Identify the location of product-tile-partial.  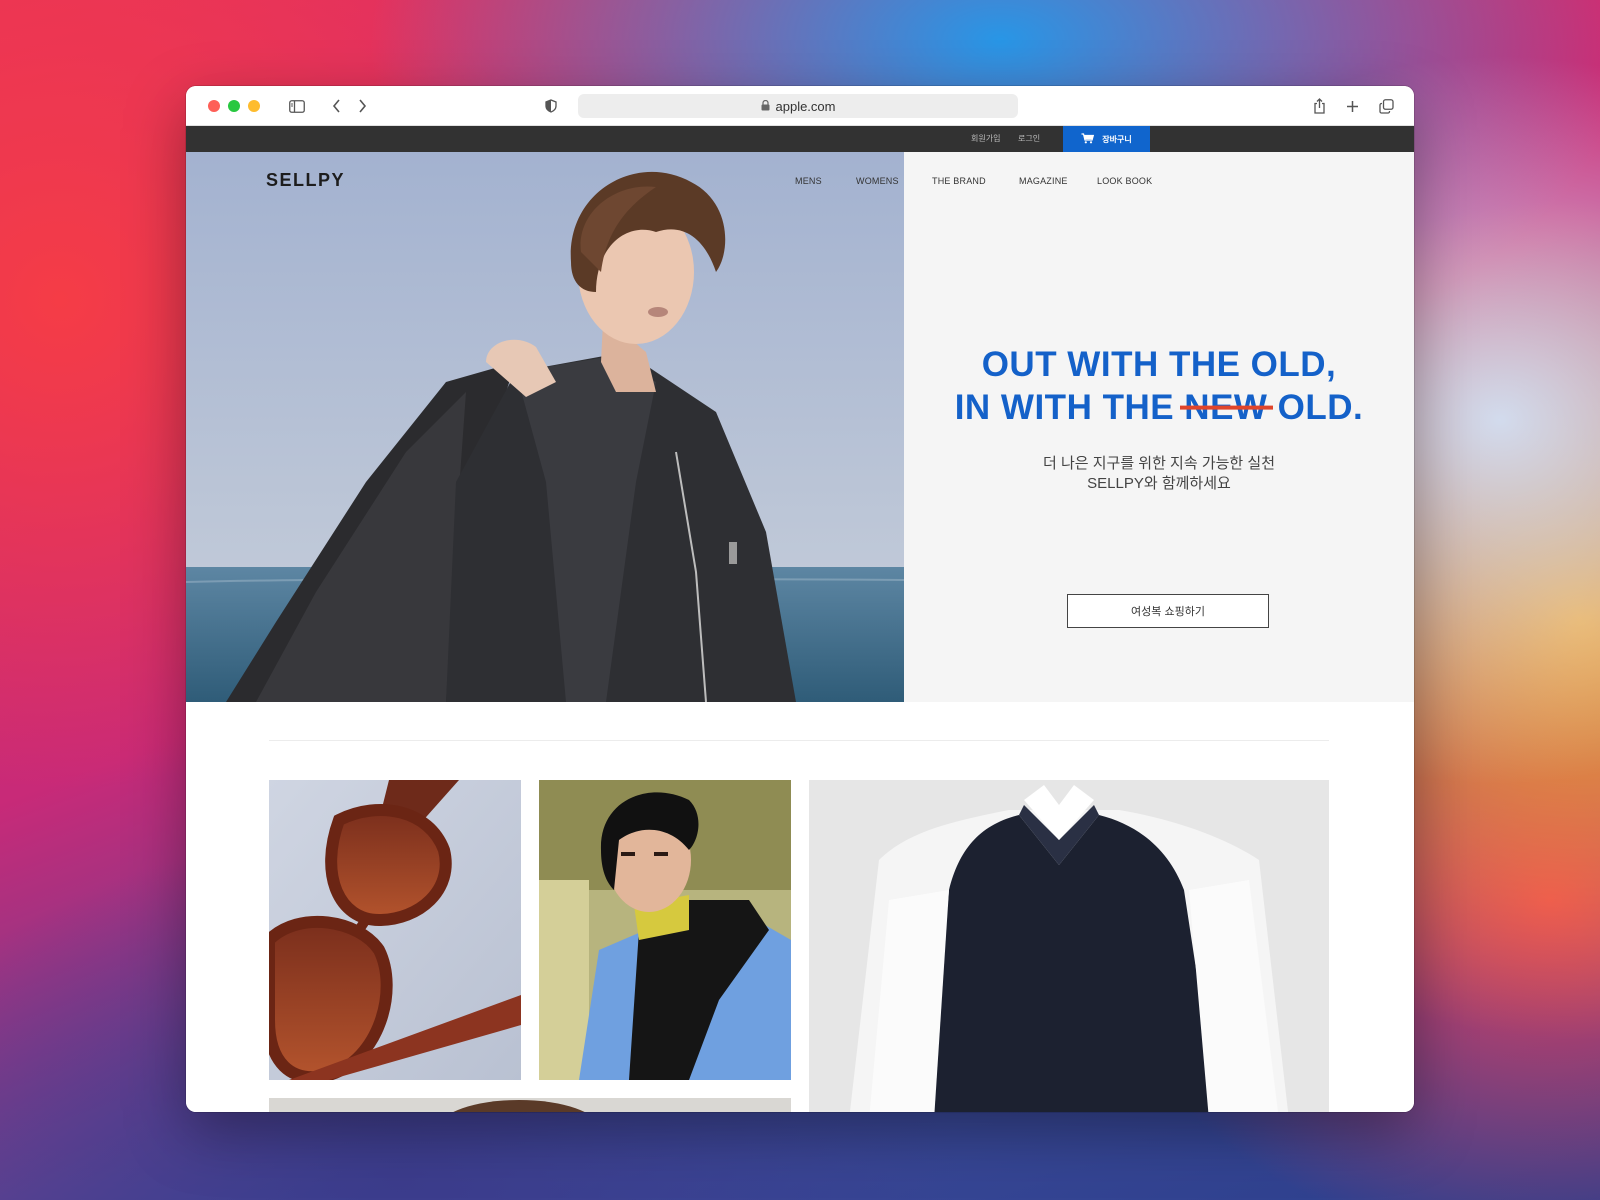
(530, 1105).